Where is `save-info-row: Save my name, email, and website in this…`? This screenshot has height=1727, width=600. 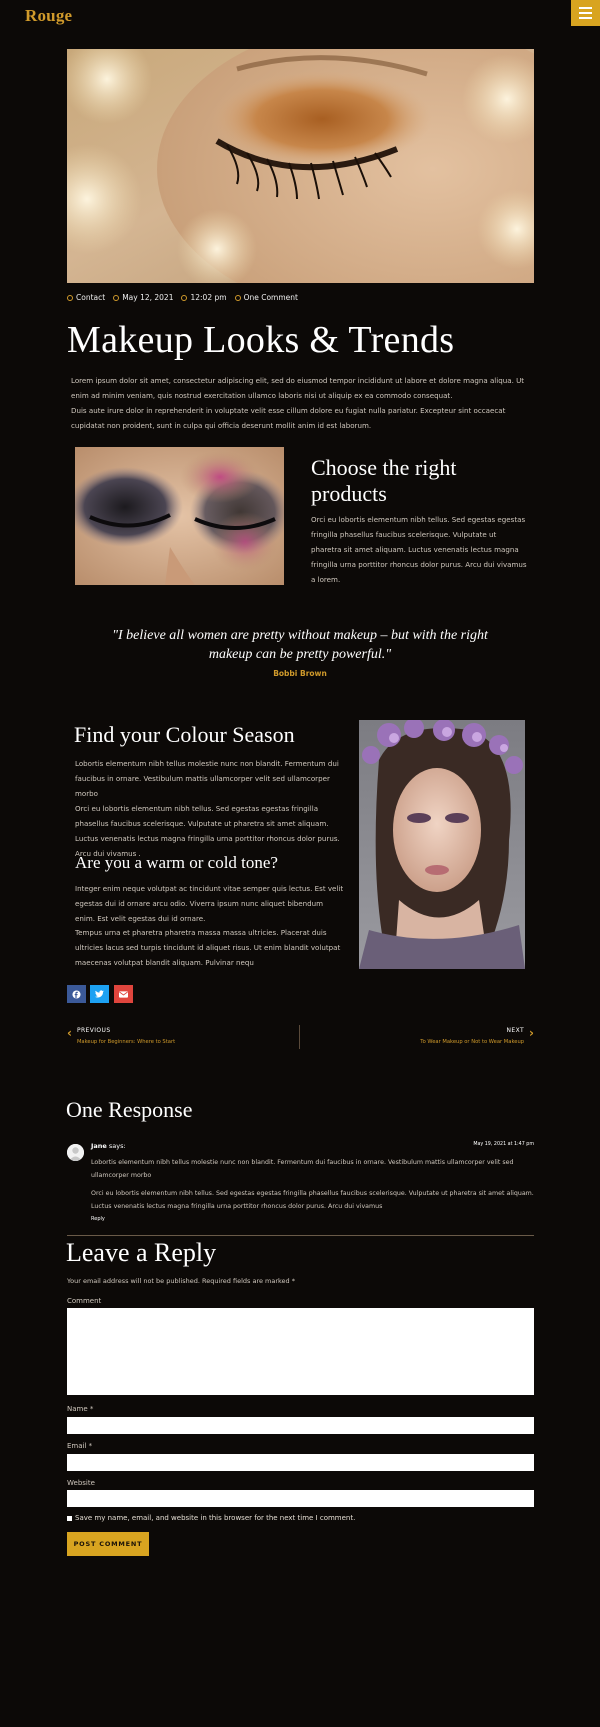
save-info-row: Save my name, email, and website in this… is located at coordinates (211, 1518).